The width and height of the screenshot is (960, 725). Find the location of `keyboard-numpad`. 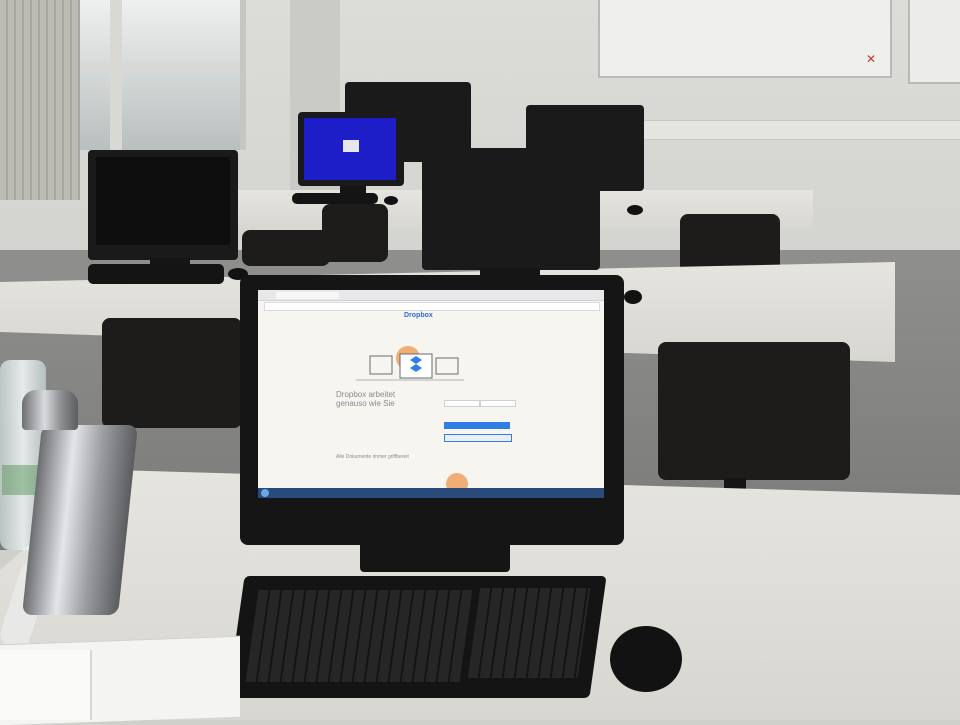

keyboard-numpad is located at coordinates (529, 633).